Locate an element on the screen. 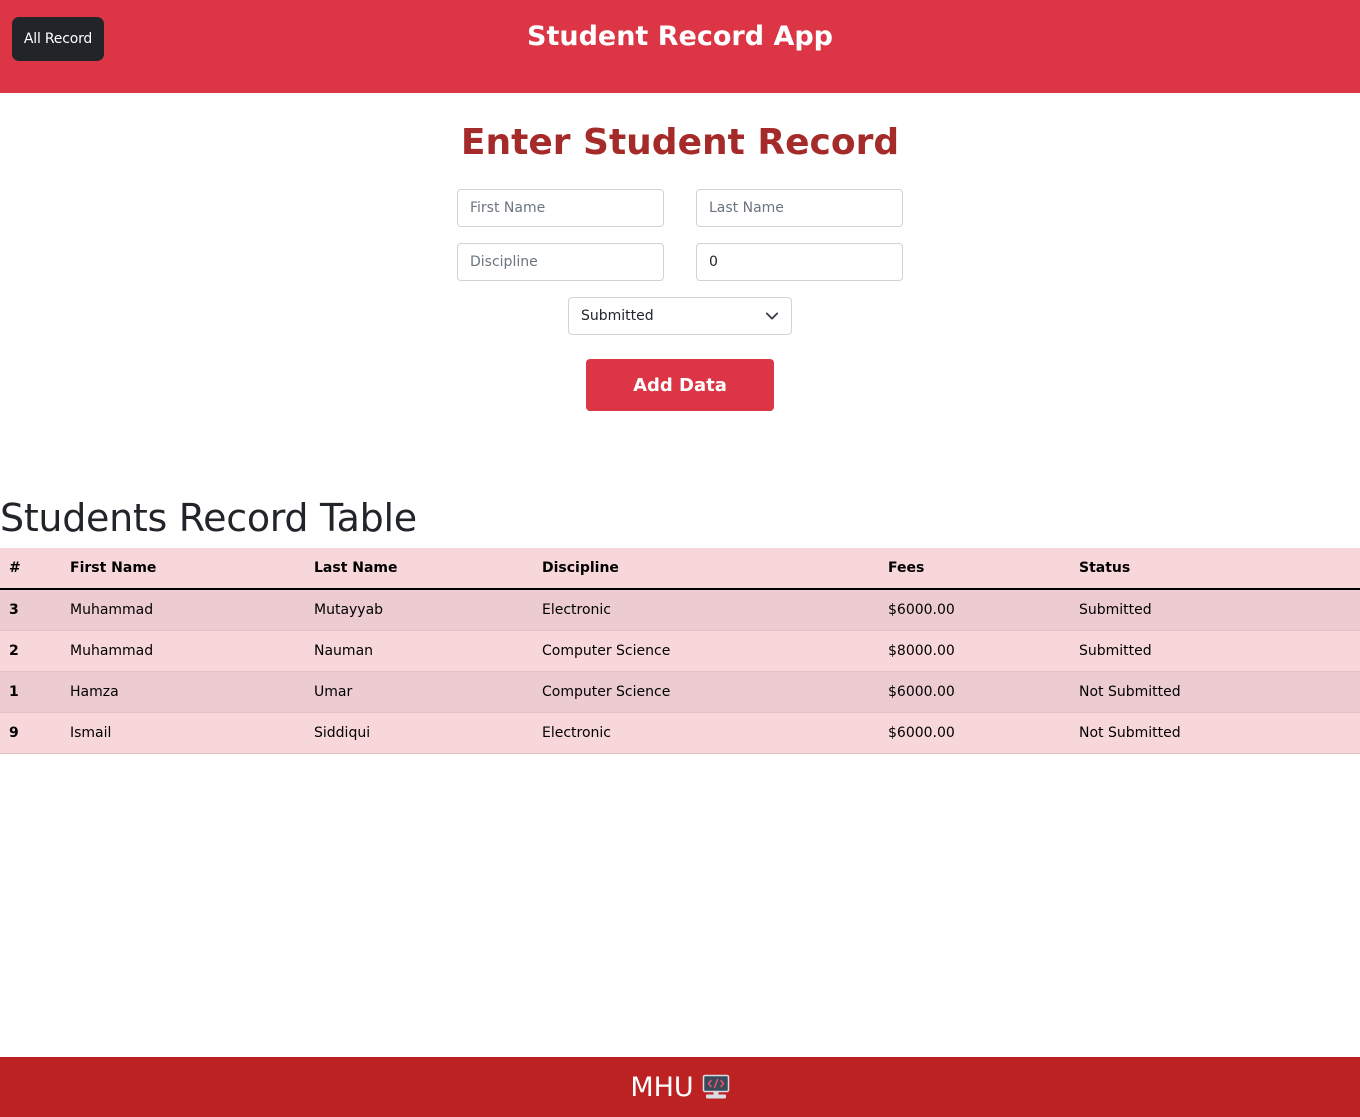 The height and width of the screenshot is (1117, 1360). column-header-status: Status is located at coordinates (1215, 569).